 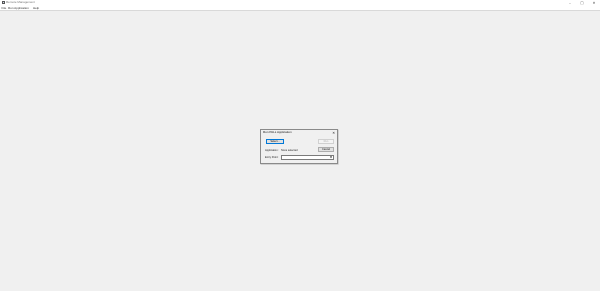 I want to click on run-button: Run, so click(x=326, y=141).